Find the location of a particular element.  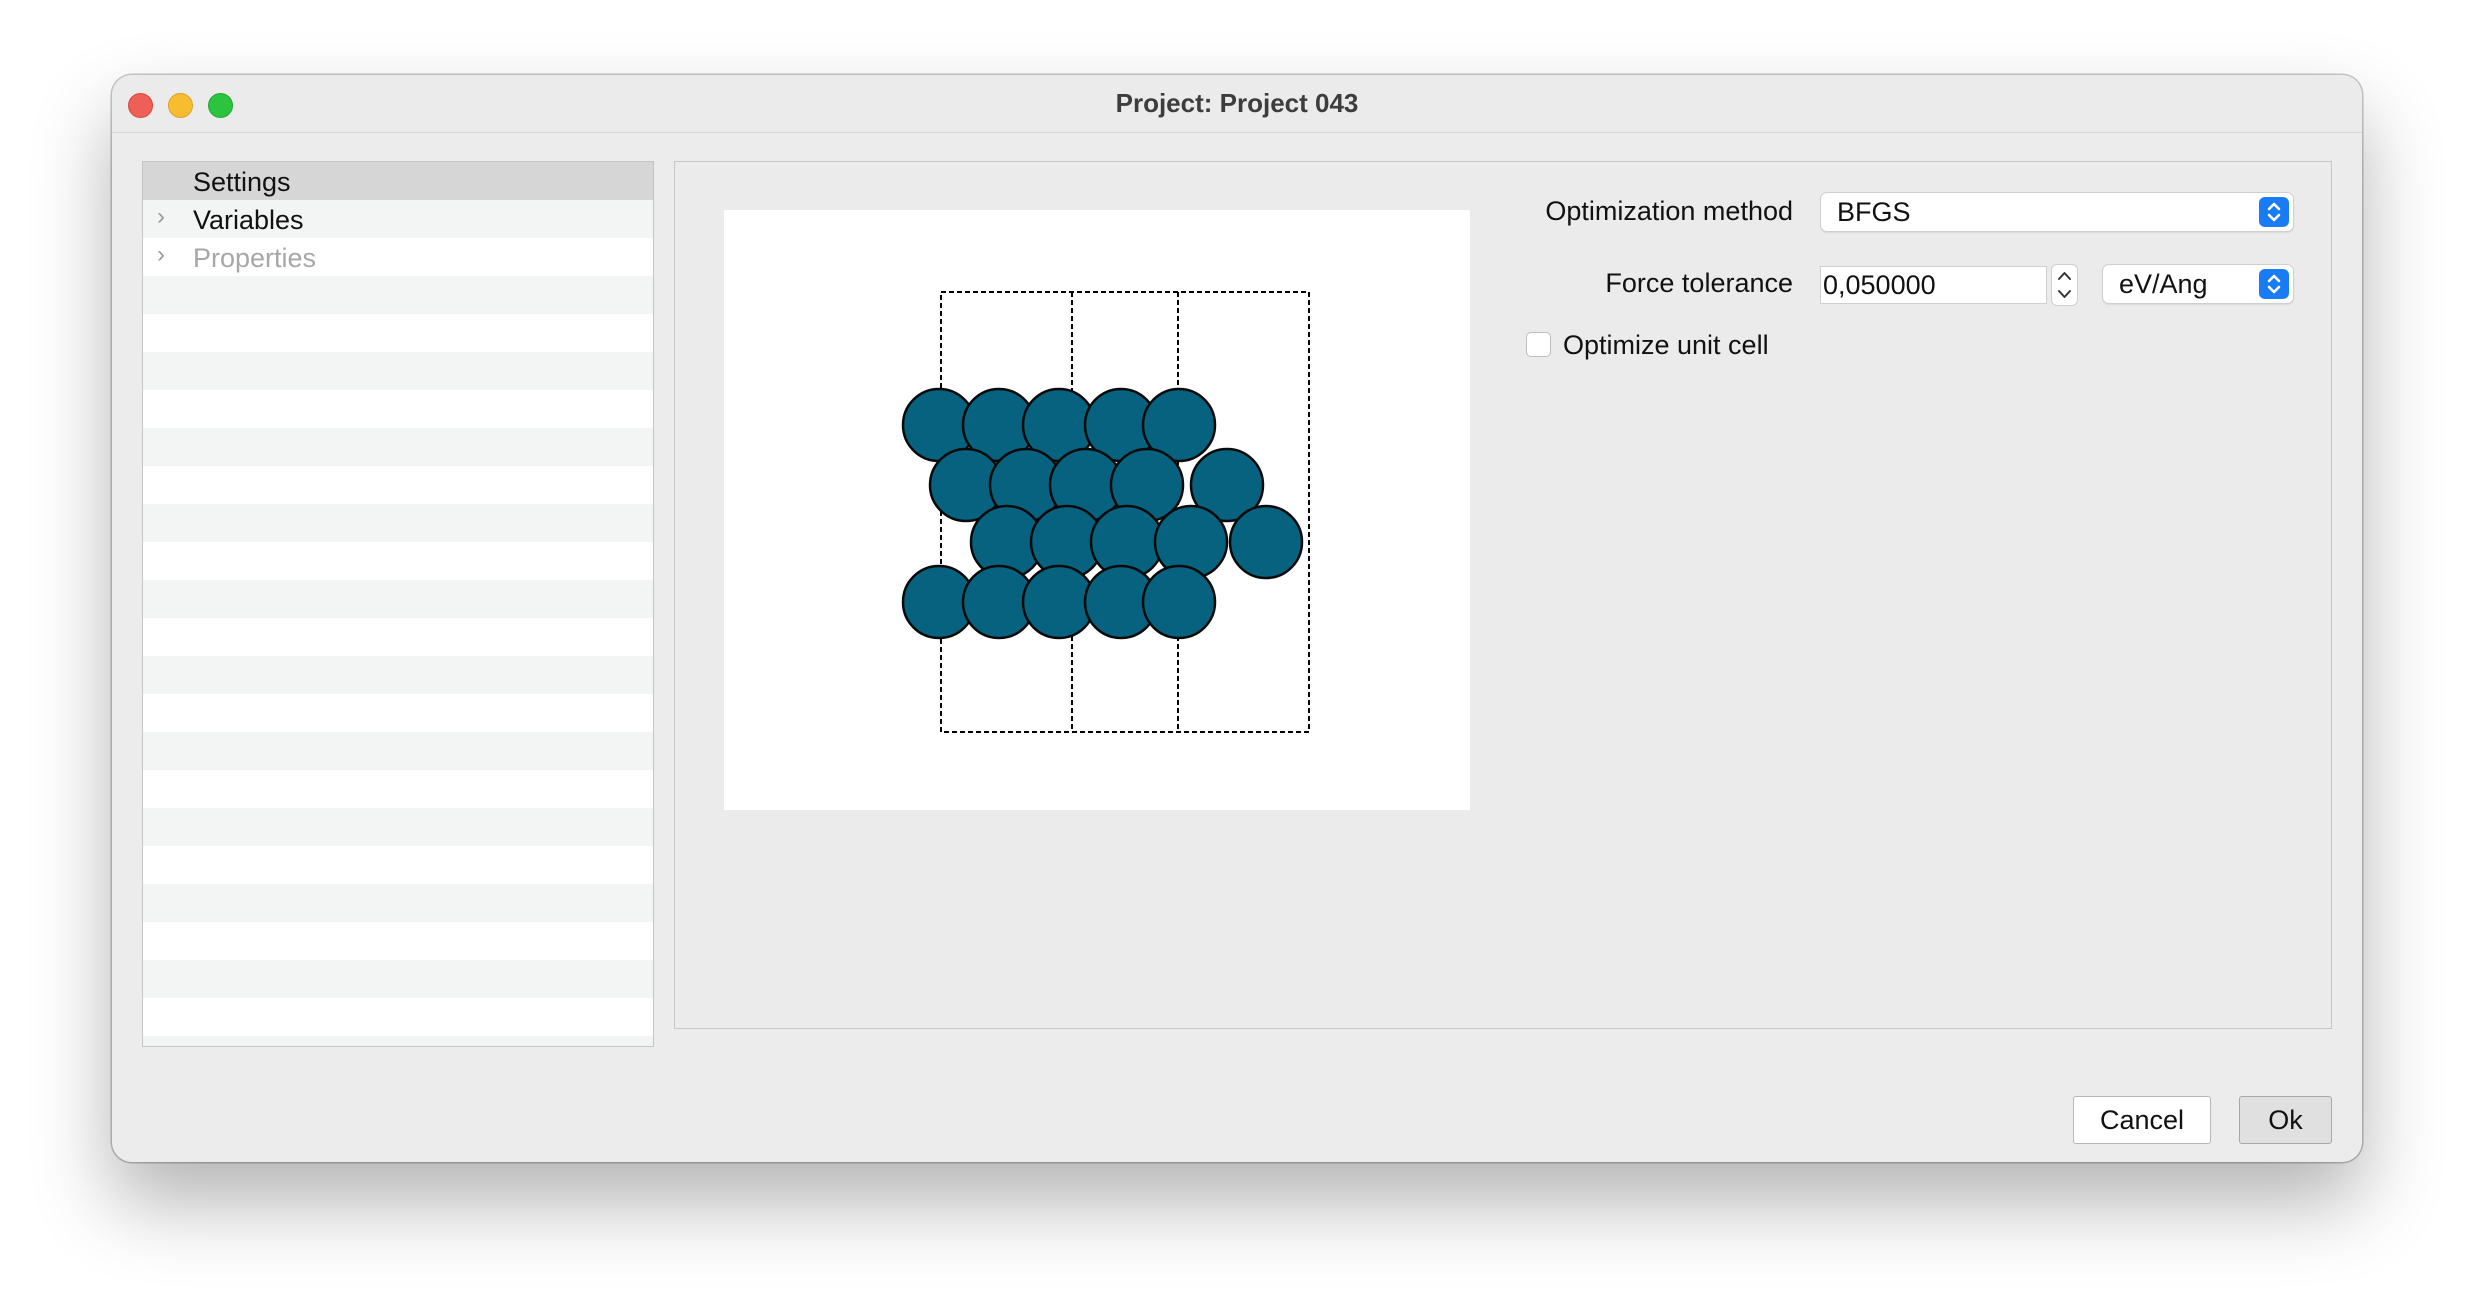

window-title: Project: Project 043 is located at coordinates (1237, 103).